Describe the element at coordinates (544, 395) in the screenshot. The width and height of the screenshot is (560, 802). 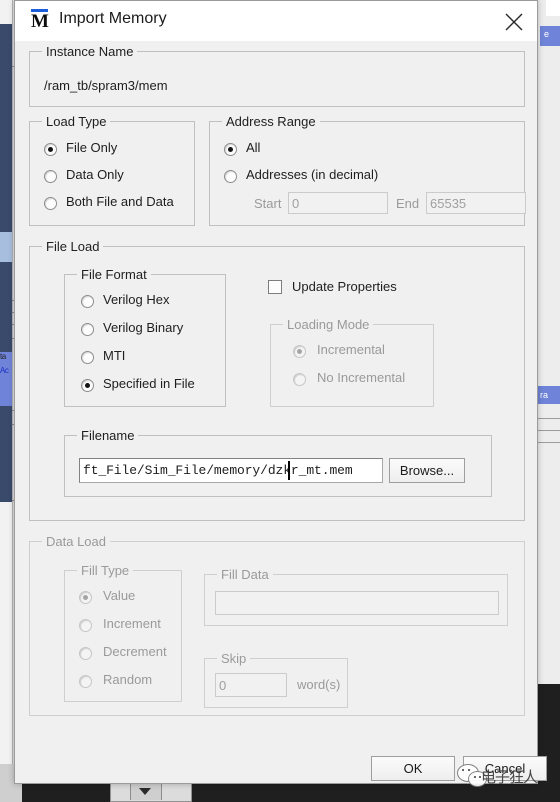
I see `background-right-tab-label: ra` at that location.